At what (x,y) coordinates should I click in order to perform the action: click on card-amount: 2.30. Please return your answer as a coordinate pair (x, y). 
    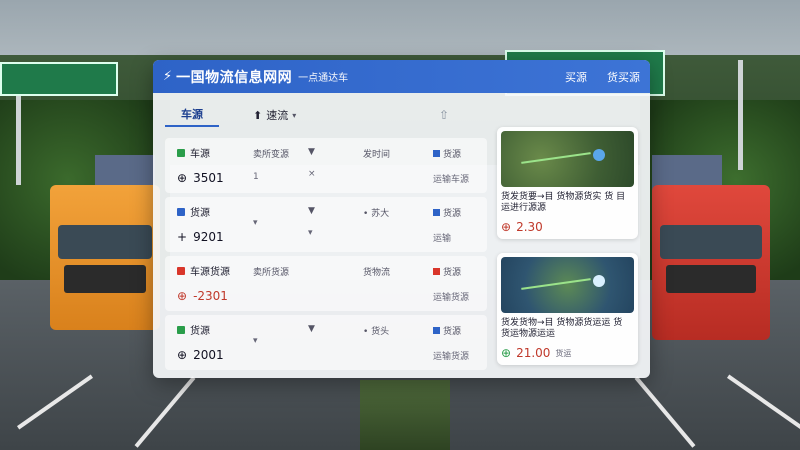
    Looking at the image, I should click on (529, 227).